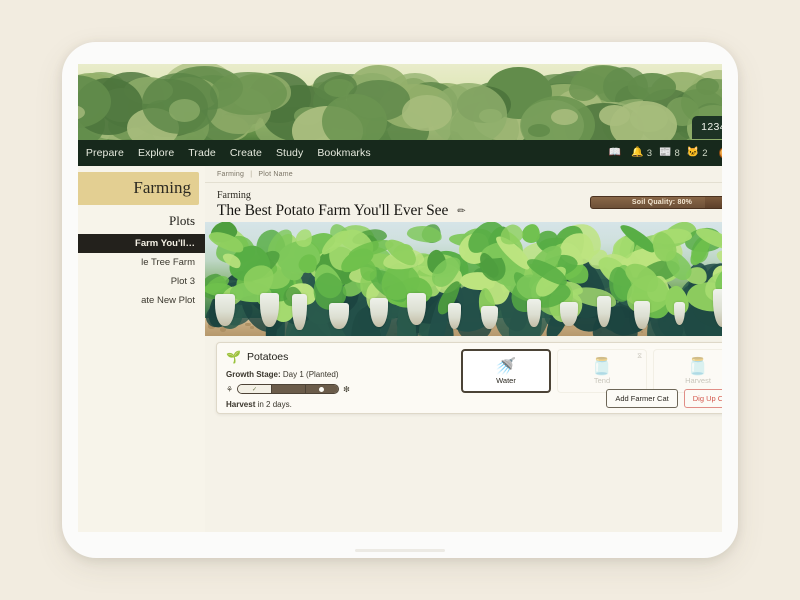 Image resolution: width=800 pixels, height=600 pixels. I want to click on sidebar-item-apple-tree-farm: le Tree Farm, so click(141, 262).